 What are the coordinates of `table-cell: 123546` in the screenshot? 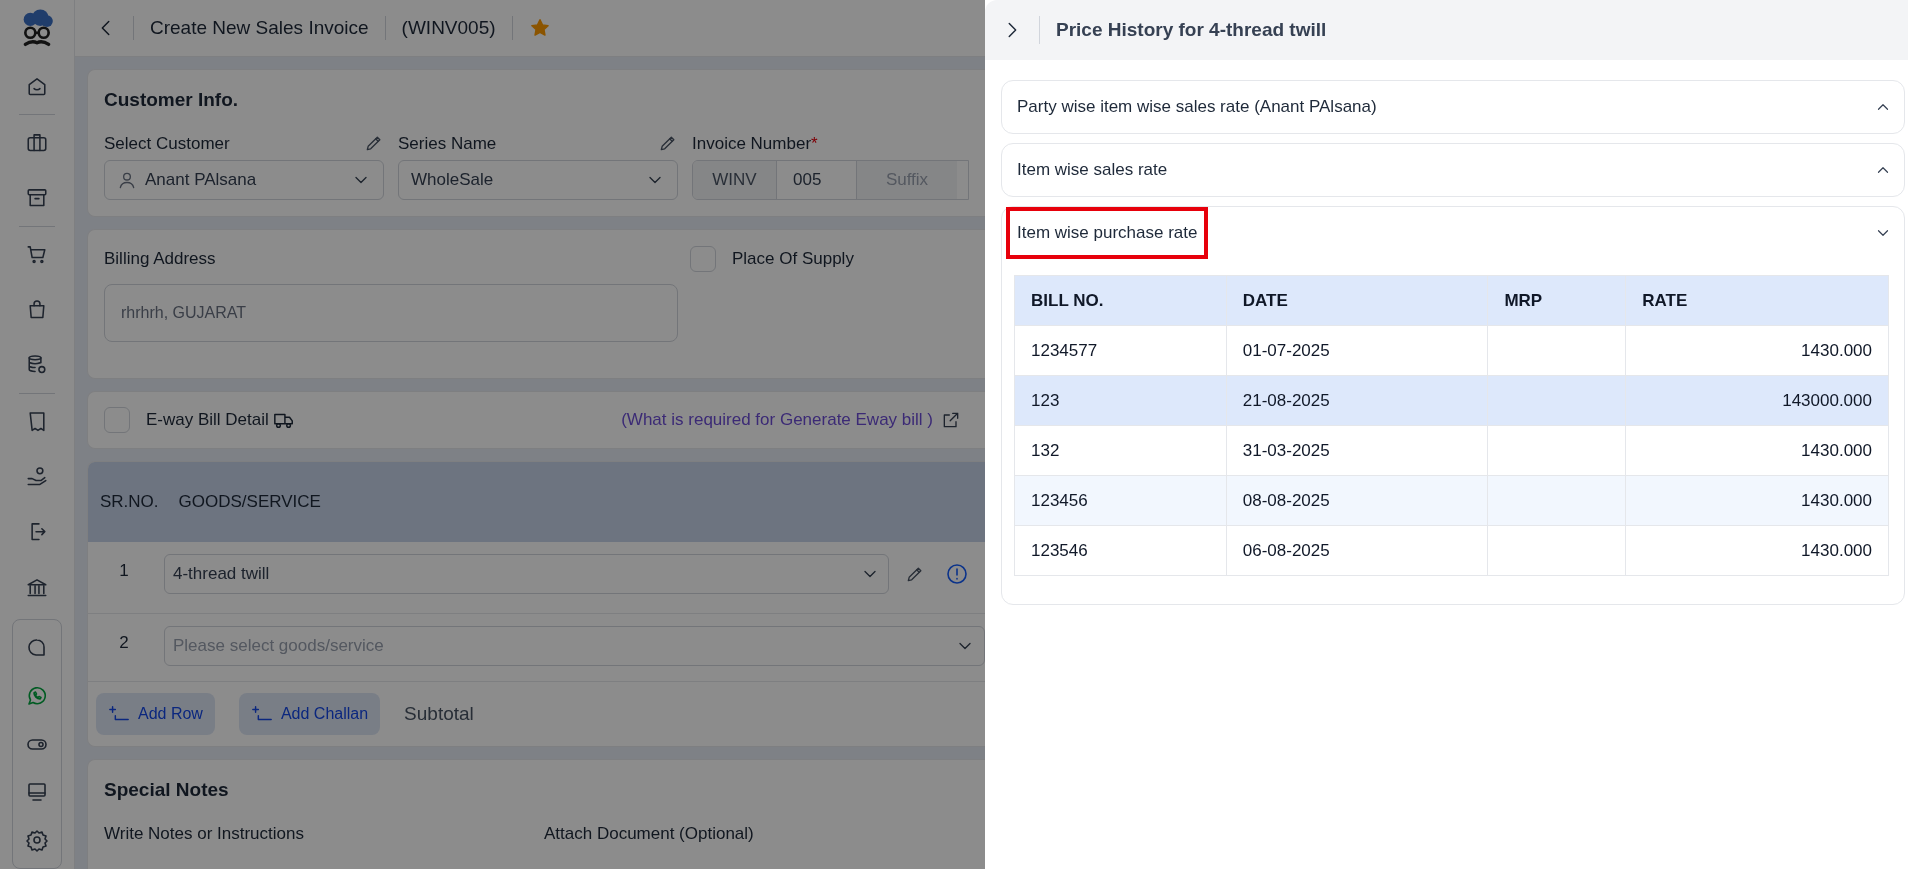 It's located at (1120, 550).